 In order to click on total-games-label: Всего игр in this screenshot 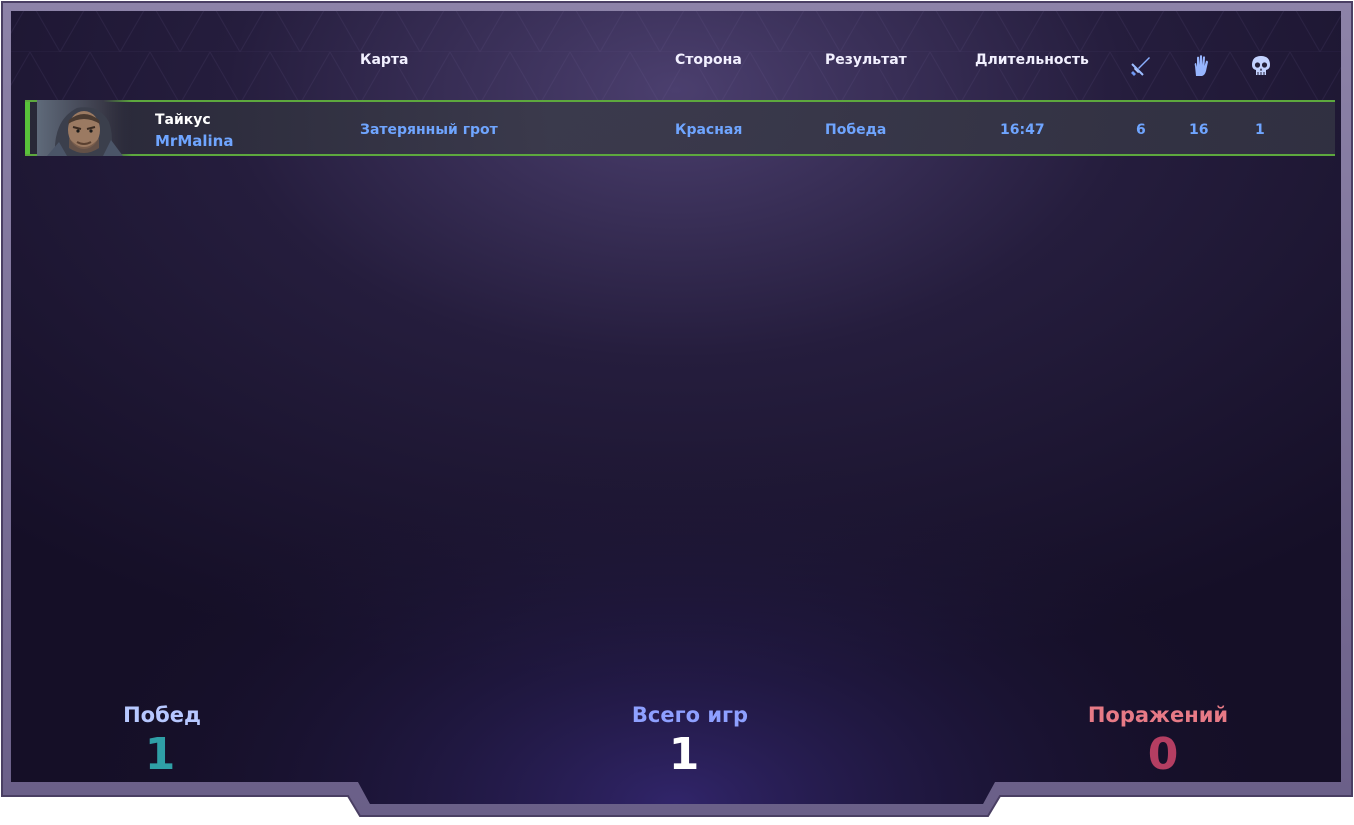, I will do `click(690, 715)`.